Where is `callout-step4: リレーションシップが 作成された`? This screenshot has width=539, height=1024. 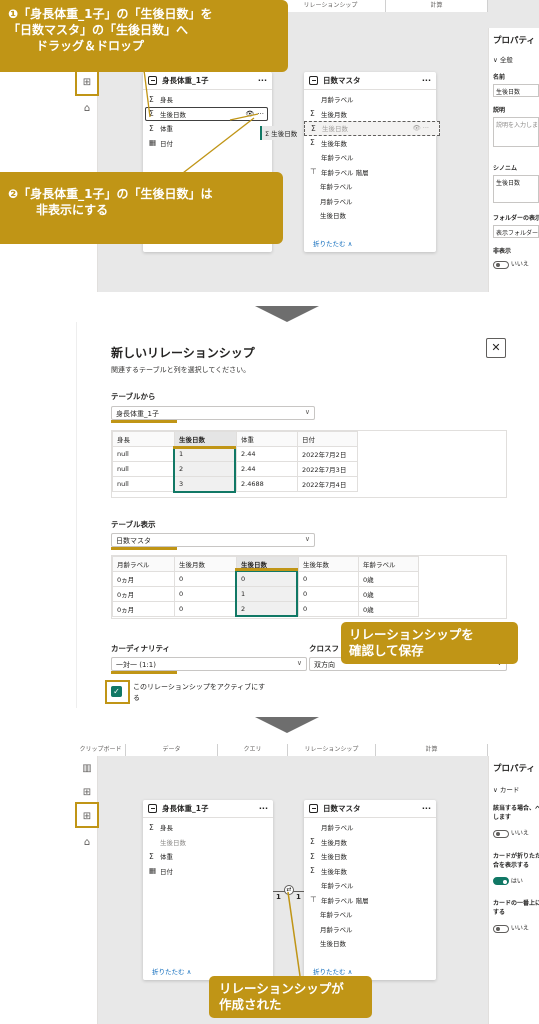 callout-step4: リレーションシップが 作成された is located at coordinates (290, 997).